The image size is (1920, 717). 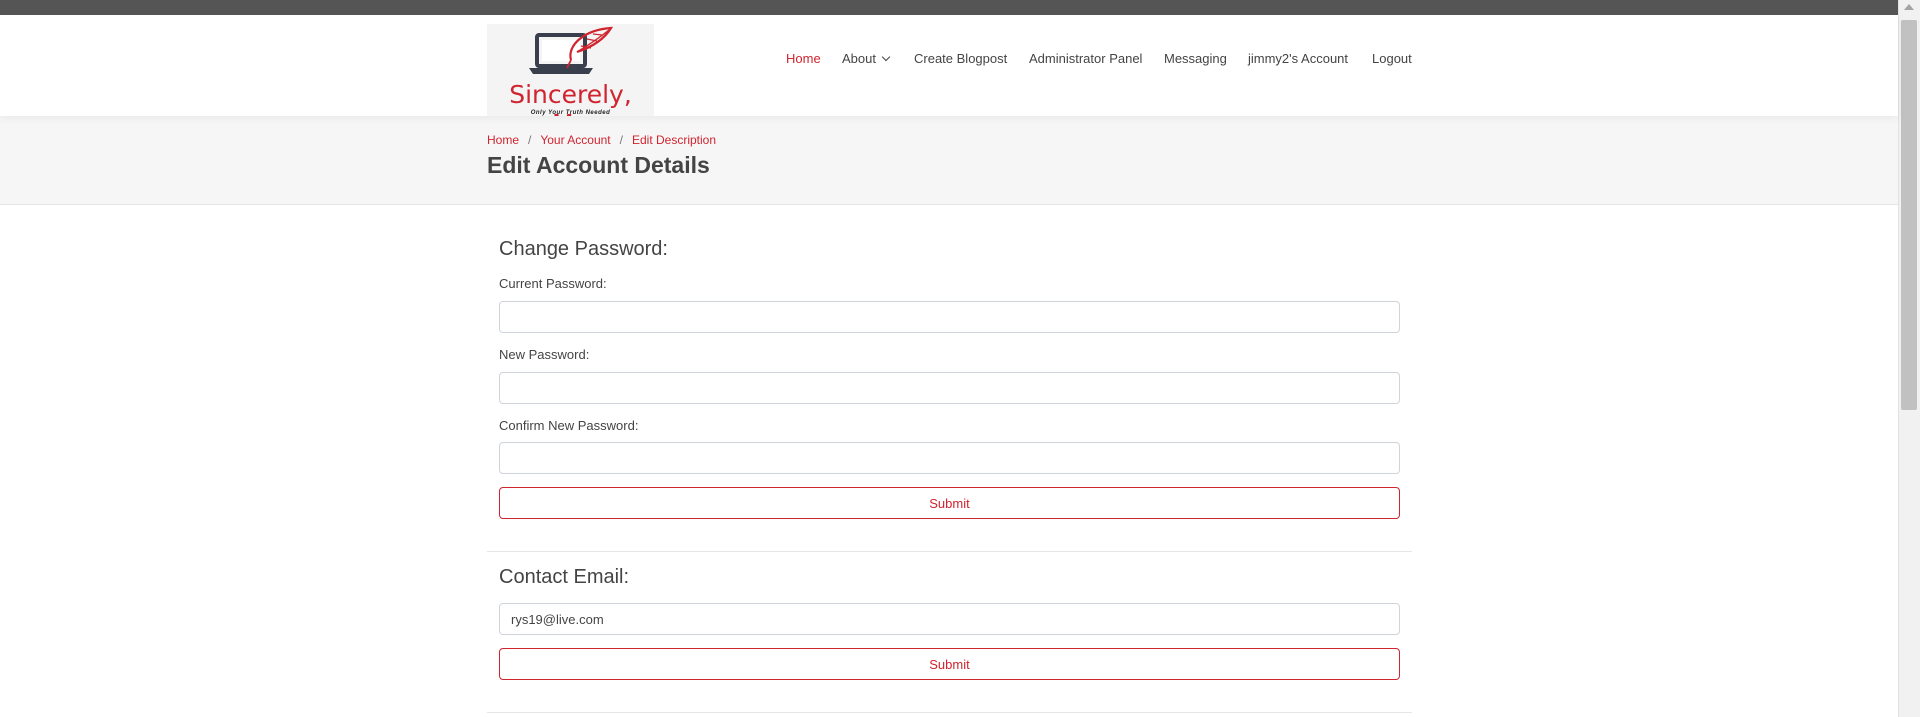 What do you see at coordinates (949, 388) in the screenshot?
I see `new-password-input` at bounding box center [949, 388].